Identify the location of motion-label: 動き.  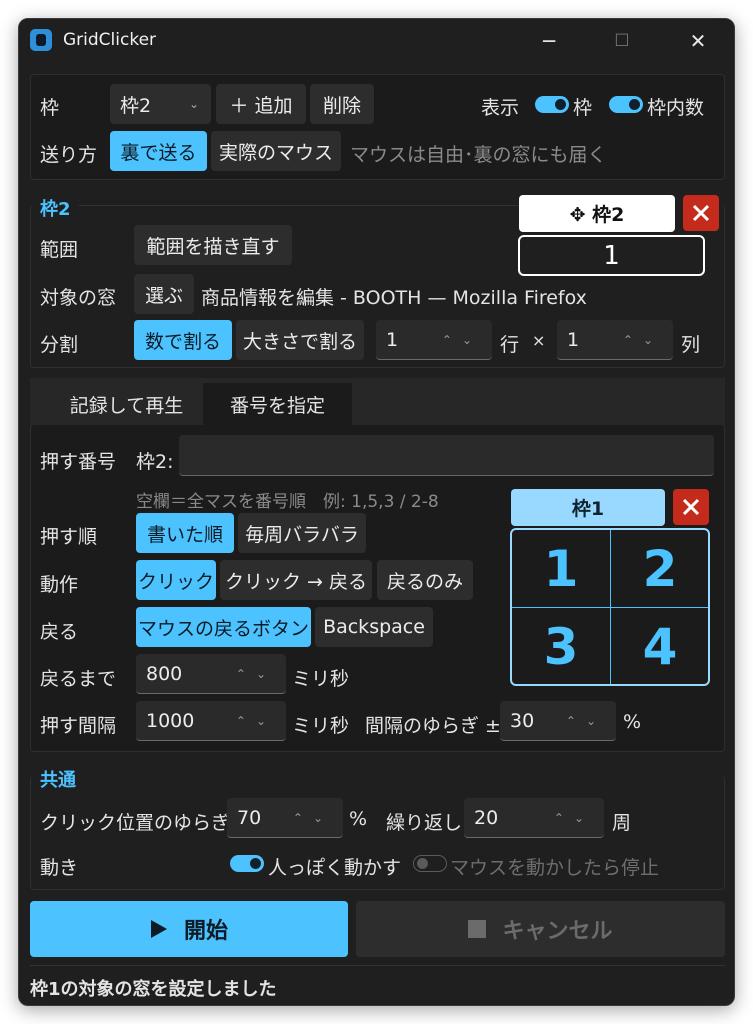
(59, 868).